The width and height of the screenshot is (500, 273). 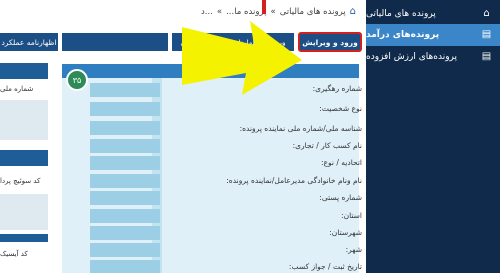 I want to click on city-field, so click(x=125, y=250).